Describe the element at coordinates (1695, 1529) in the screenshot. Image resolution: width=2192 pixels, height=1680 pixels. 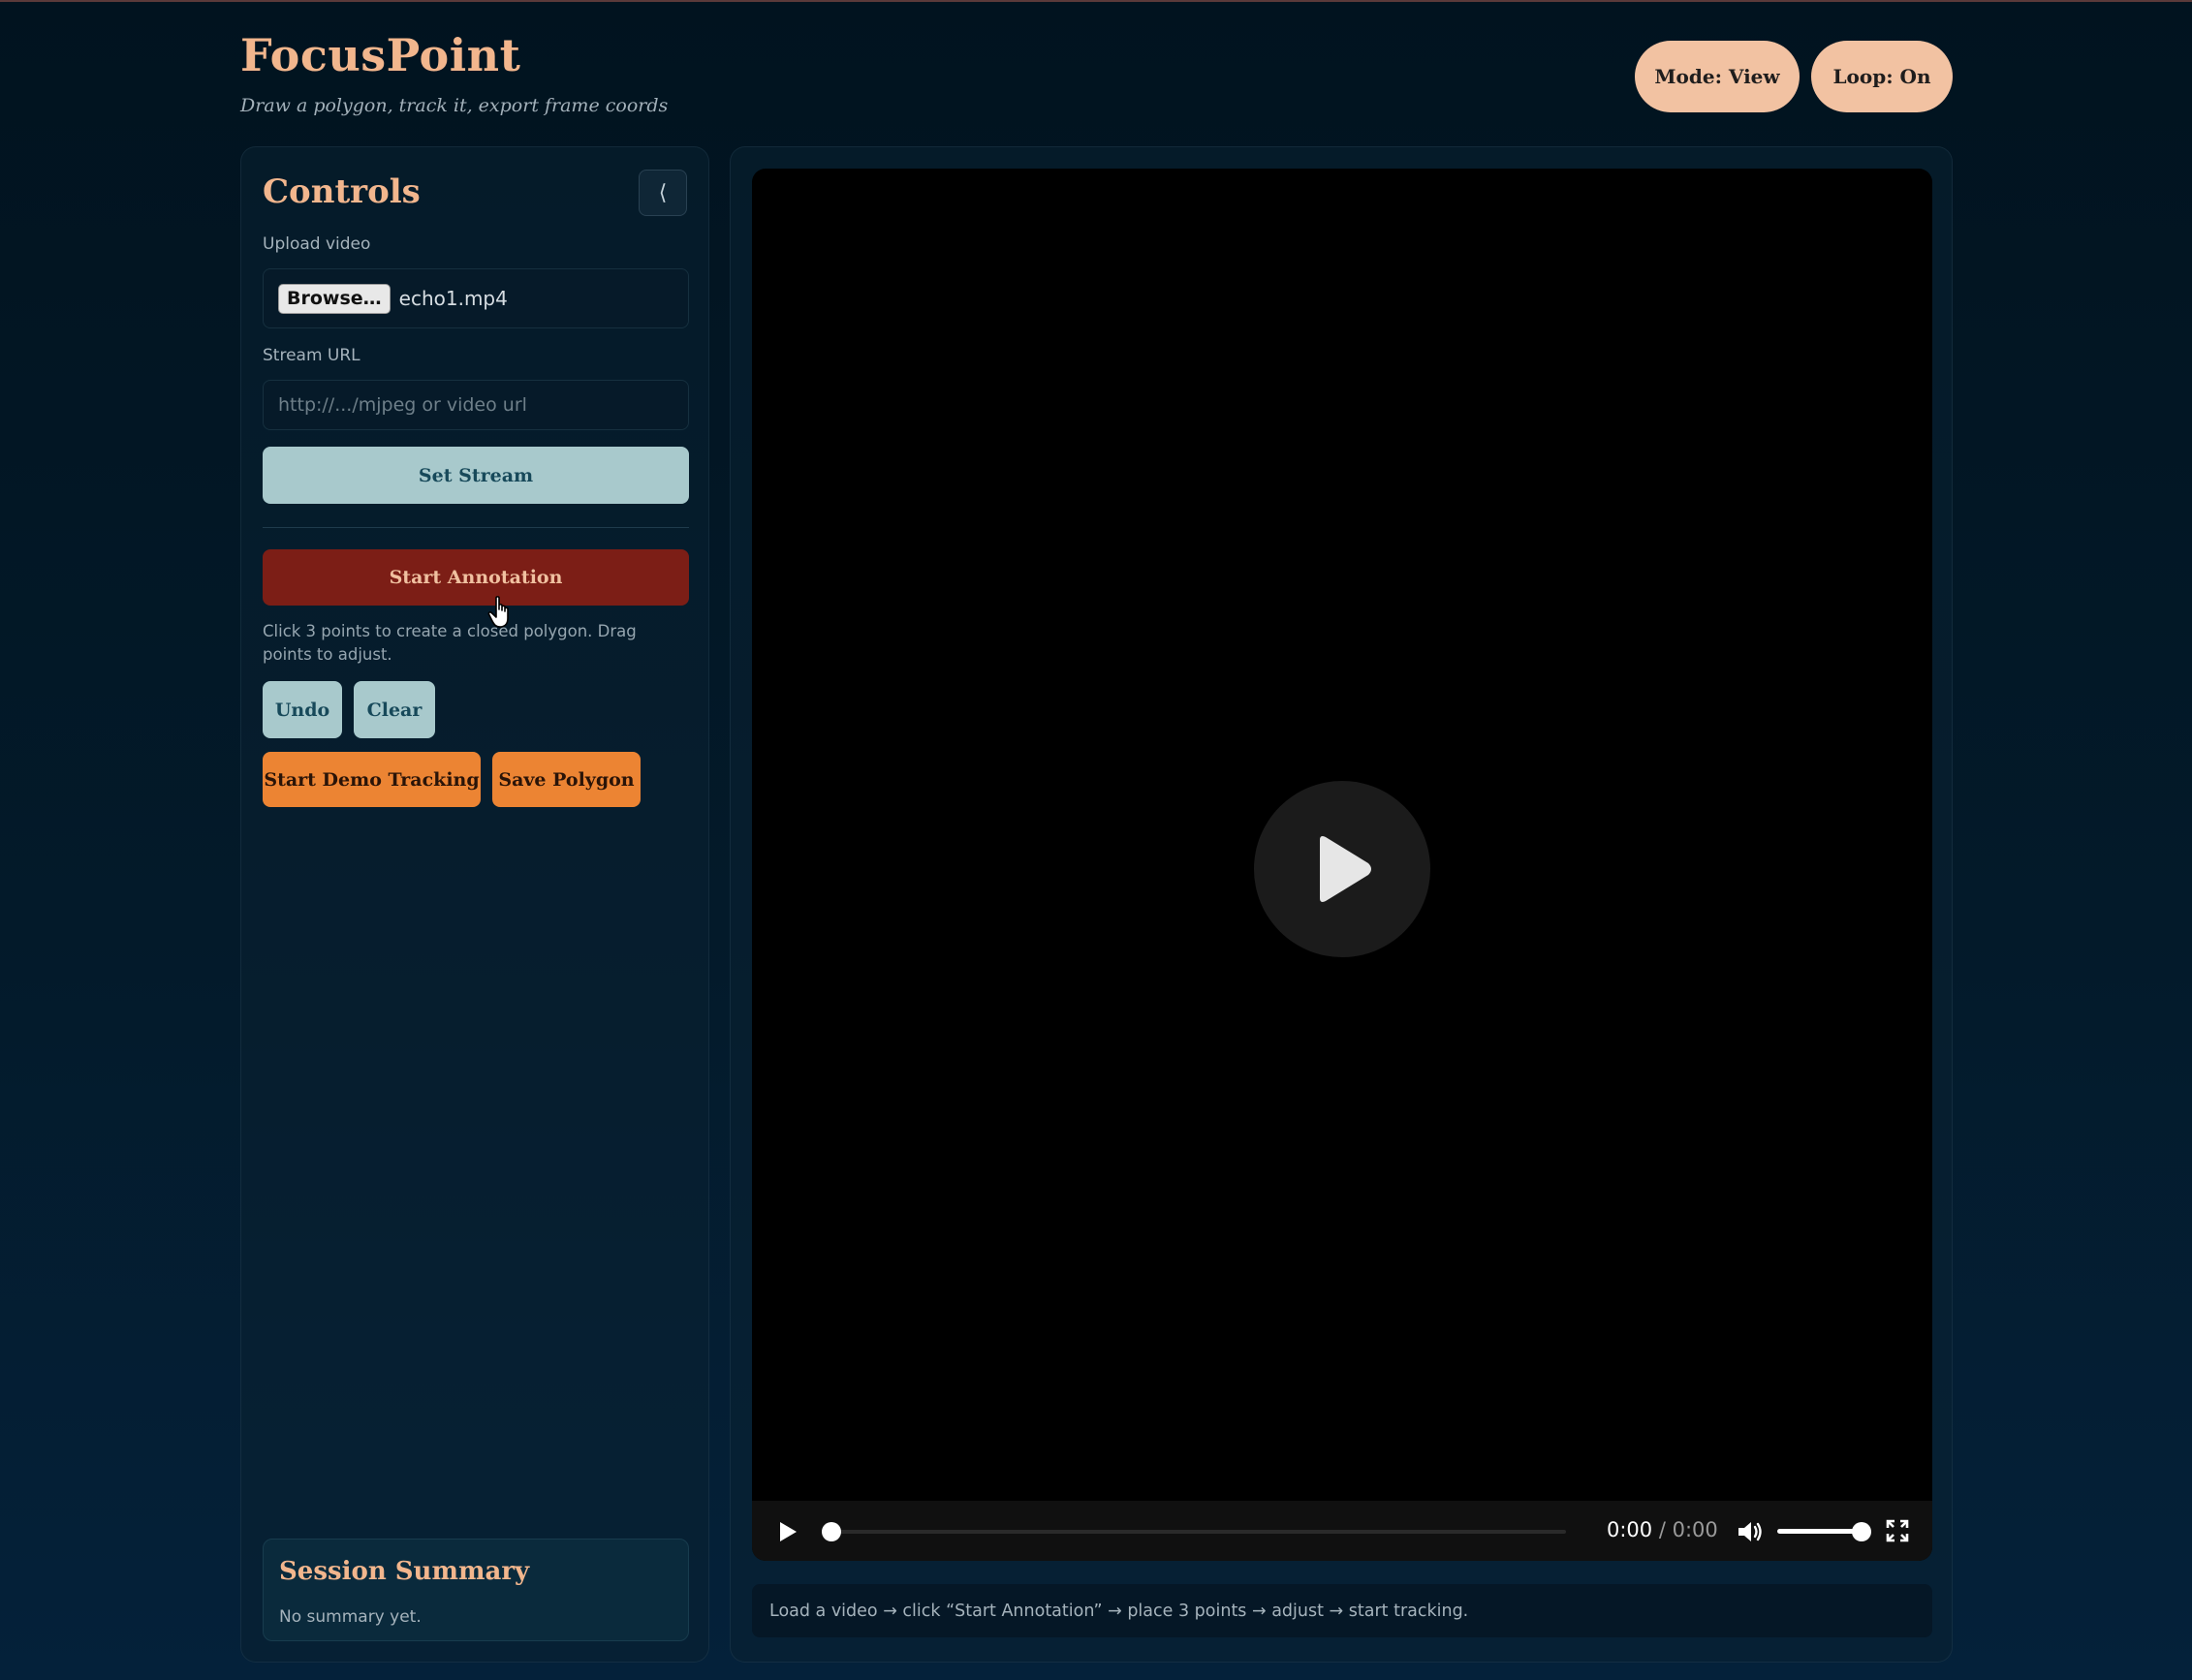
I see `duration: 0:00` at that location.